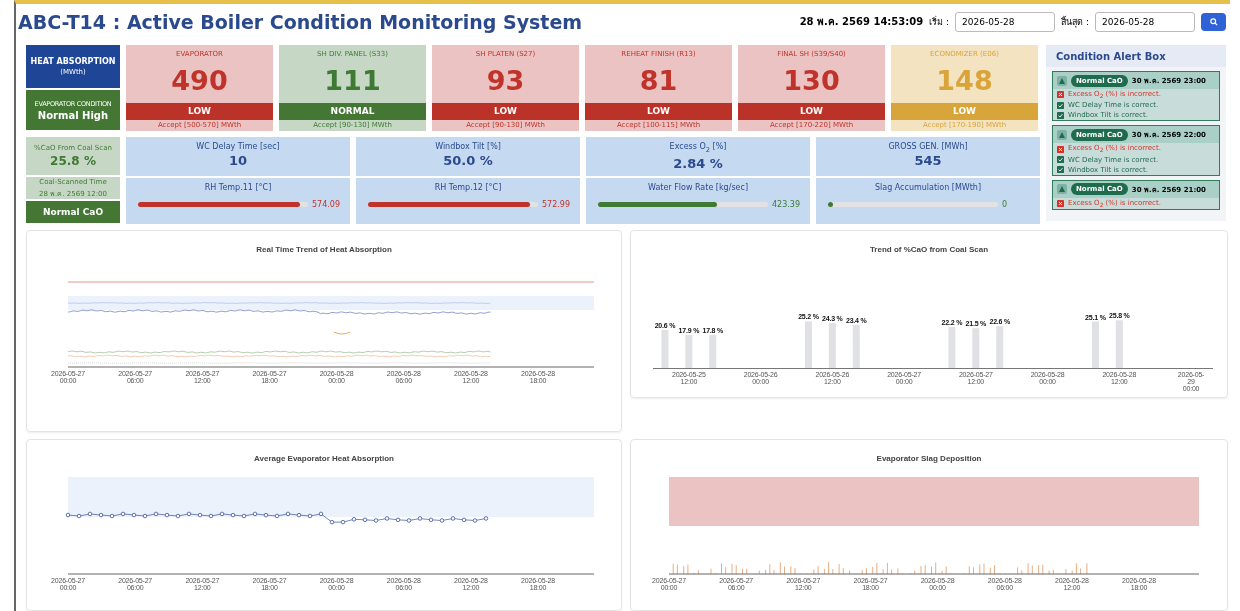  I want to click on panel-title: HEAT ABSORPTION, so click(73, 61).